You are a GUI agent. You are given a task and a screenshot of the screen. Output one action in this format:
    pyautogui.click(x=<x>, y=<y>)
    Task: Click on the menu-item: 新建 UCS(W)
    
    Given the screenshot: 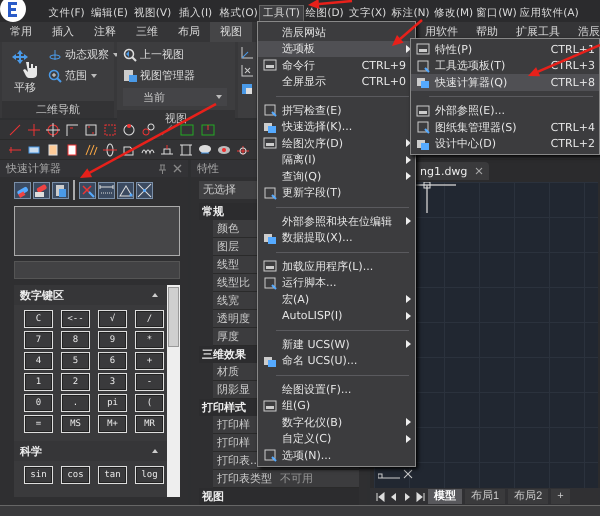 What is the action you would take?
    pyautogui.click(x=336, y=344)
    